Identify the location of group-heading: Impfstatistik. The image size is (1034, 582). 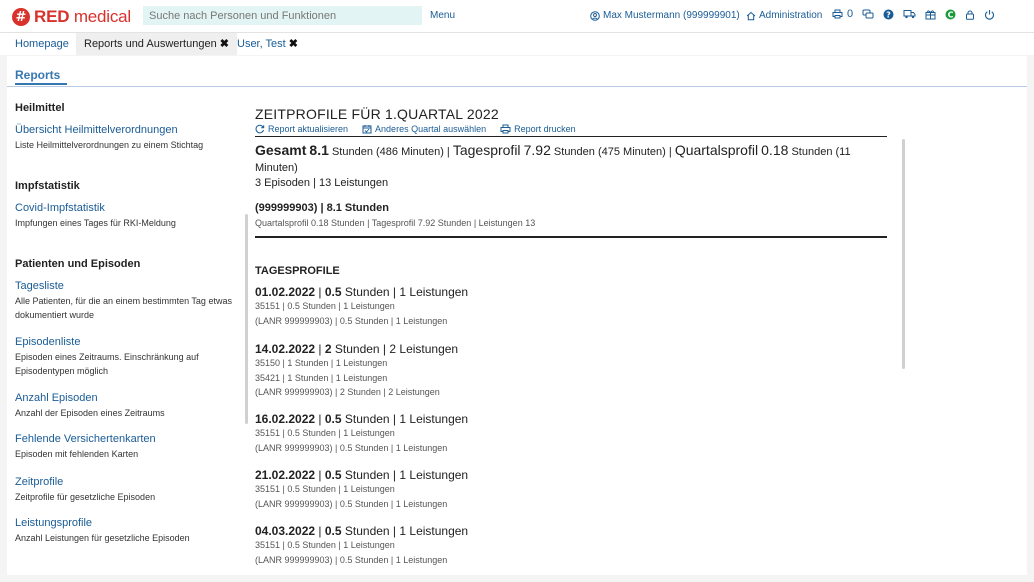
(47, 186).